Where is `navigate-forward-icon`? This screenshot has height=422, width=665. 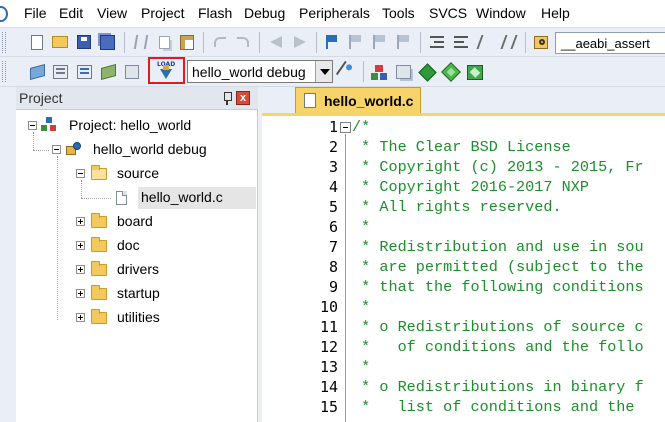 navigate-forward-icon is located at coordinates (300, 42).